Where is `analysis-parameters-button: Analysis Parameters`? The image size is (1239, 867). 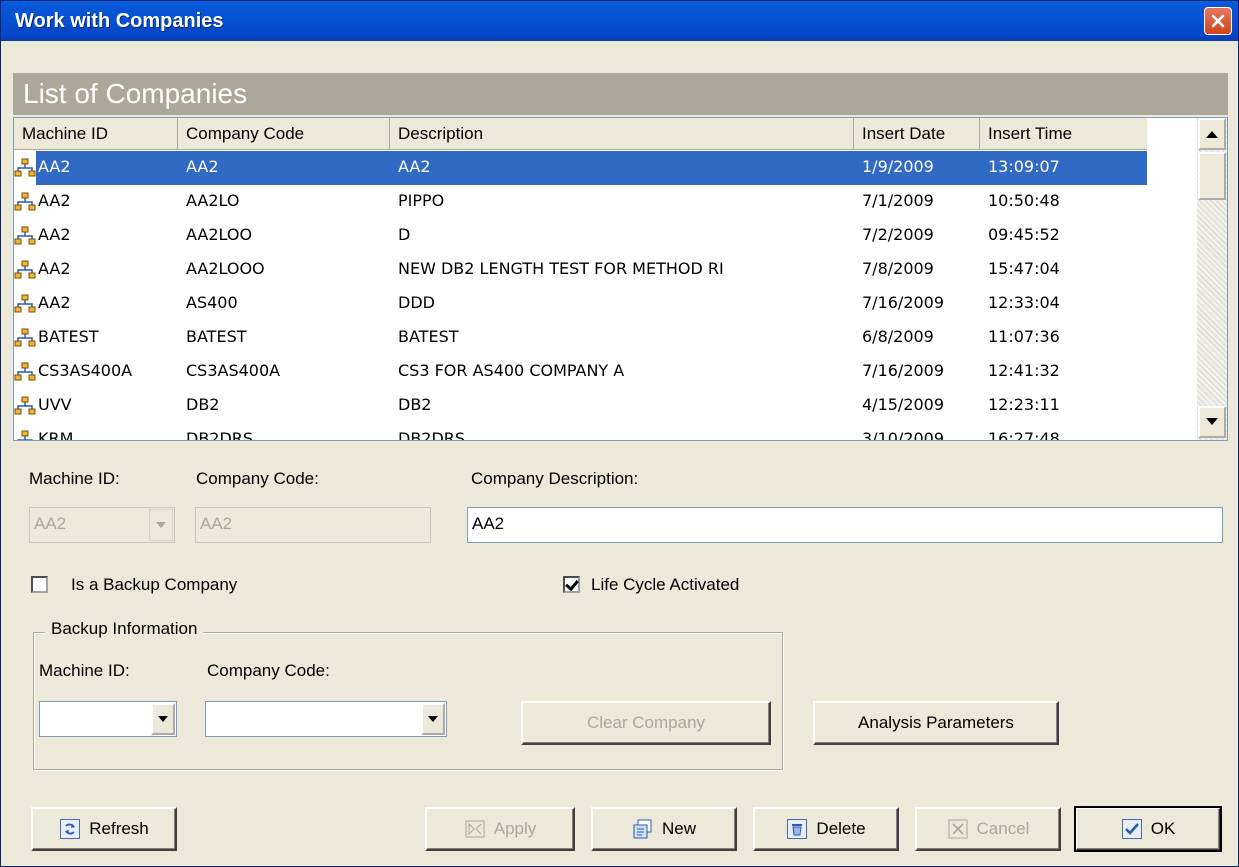 analysis-parameters-button: Analysis Parameters is located at coordinates (936, 723).